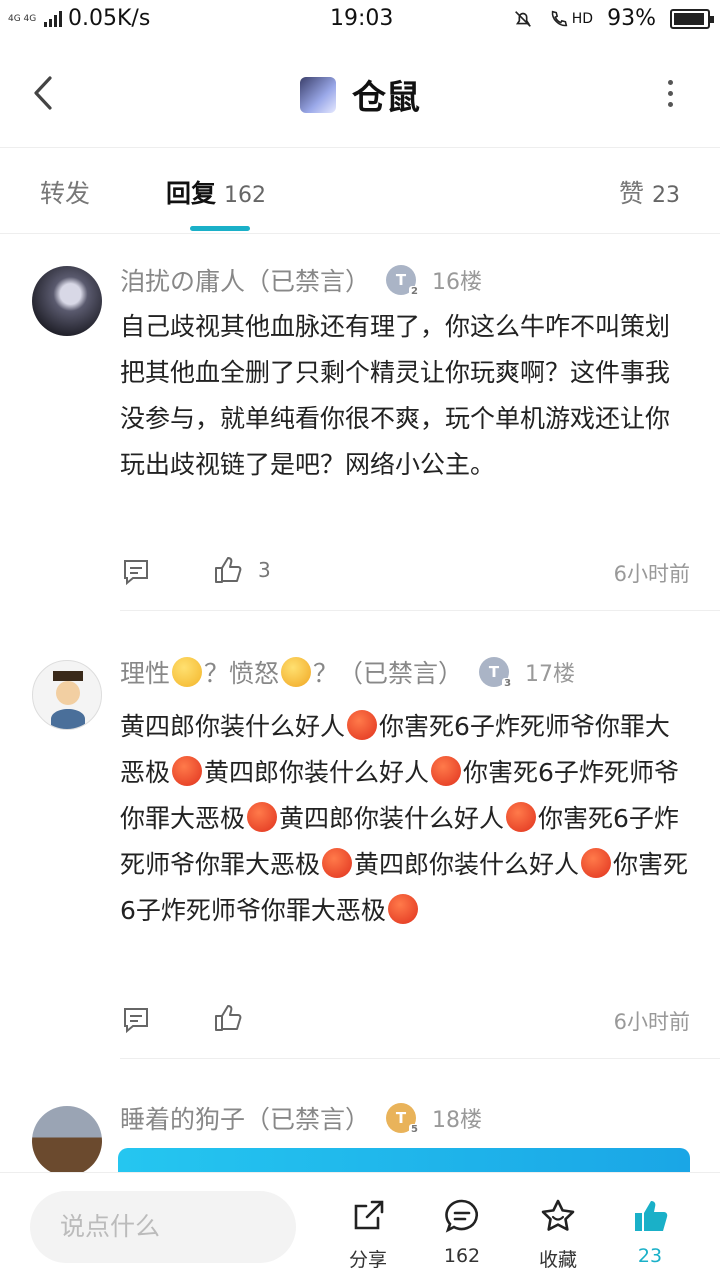  I want to click on tab-like: 赞 23, so click(649, 192).